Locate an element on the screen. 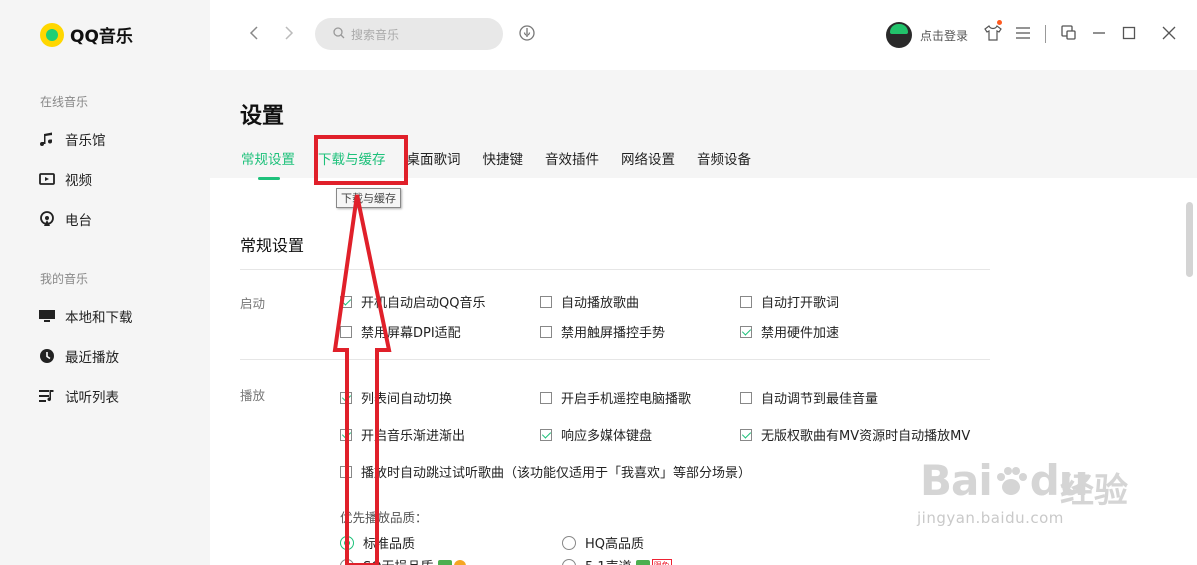 The width and height of the screenshot is (1197, 565). option-auto-lyrics: 自动打开歌词 is located at coordinates (789, 301).